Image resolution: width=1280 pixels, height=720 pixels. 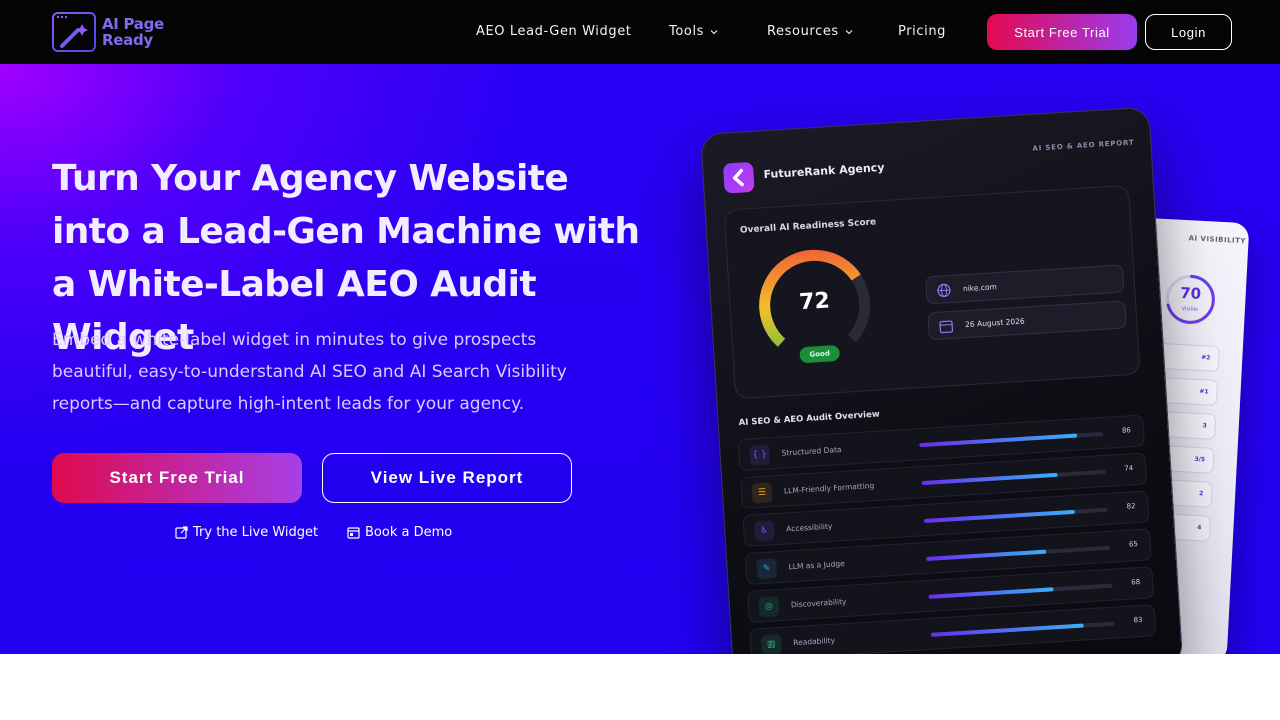 What do you see at coordinates (447, 478) in the screenshot?
I see `view-live-report-button: View Live Report` at bounding box center [447, 478].